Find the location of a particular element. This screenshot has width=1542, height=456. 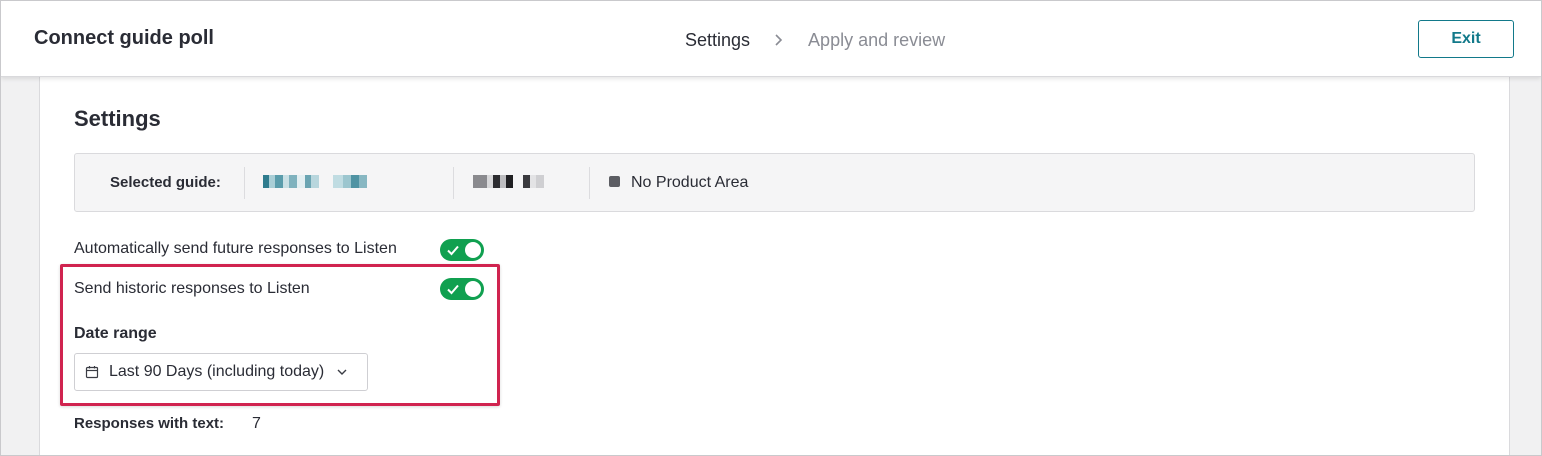

redacted-guide-name is located at coordinates (315, 181).